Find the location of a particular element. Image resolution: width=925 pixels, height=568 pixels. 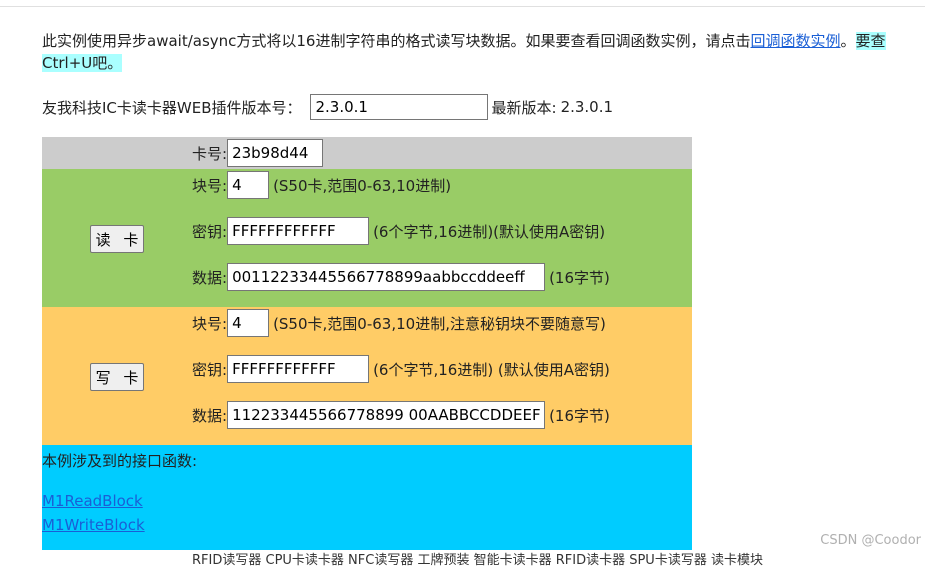

write-key-group: 密钥: (6个字节,16进制) (默认使用A密钥) is located at coordinates (401, 369).